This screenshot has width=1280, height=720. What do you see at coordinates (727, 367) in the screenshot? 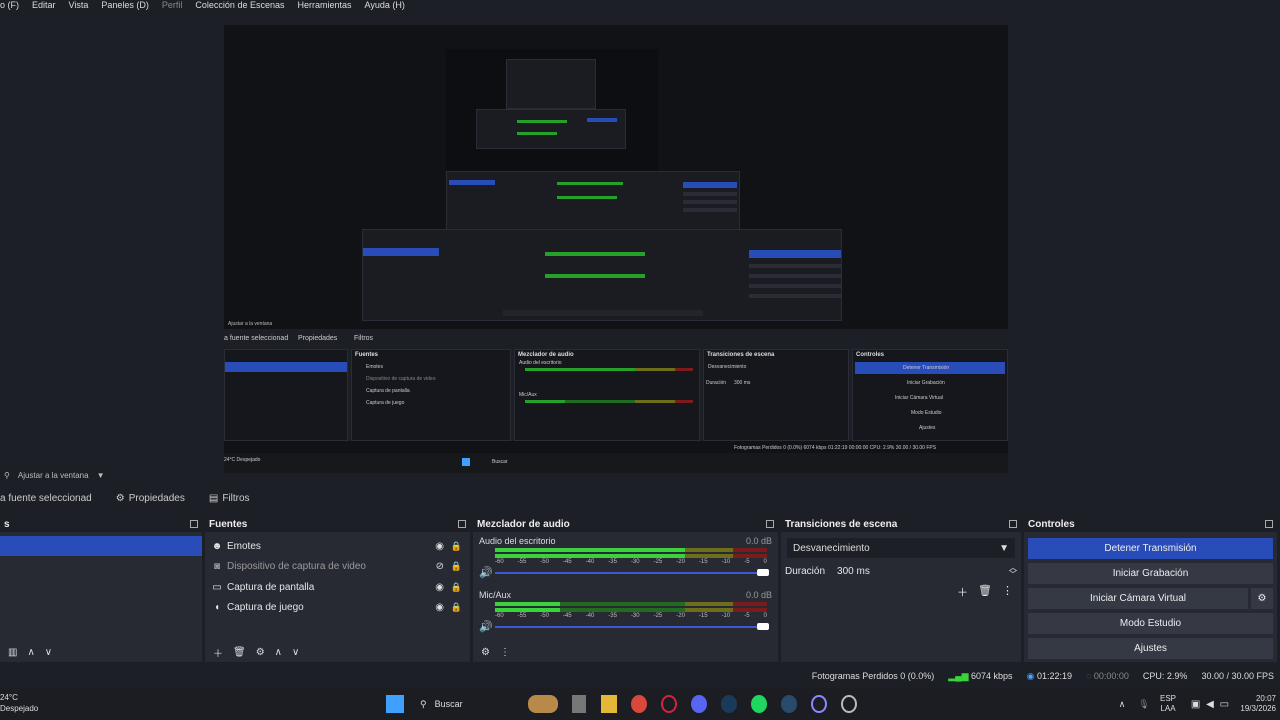
I see `nested-transition: Desvanecimiento` at bounding box center [727, 367].